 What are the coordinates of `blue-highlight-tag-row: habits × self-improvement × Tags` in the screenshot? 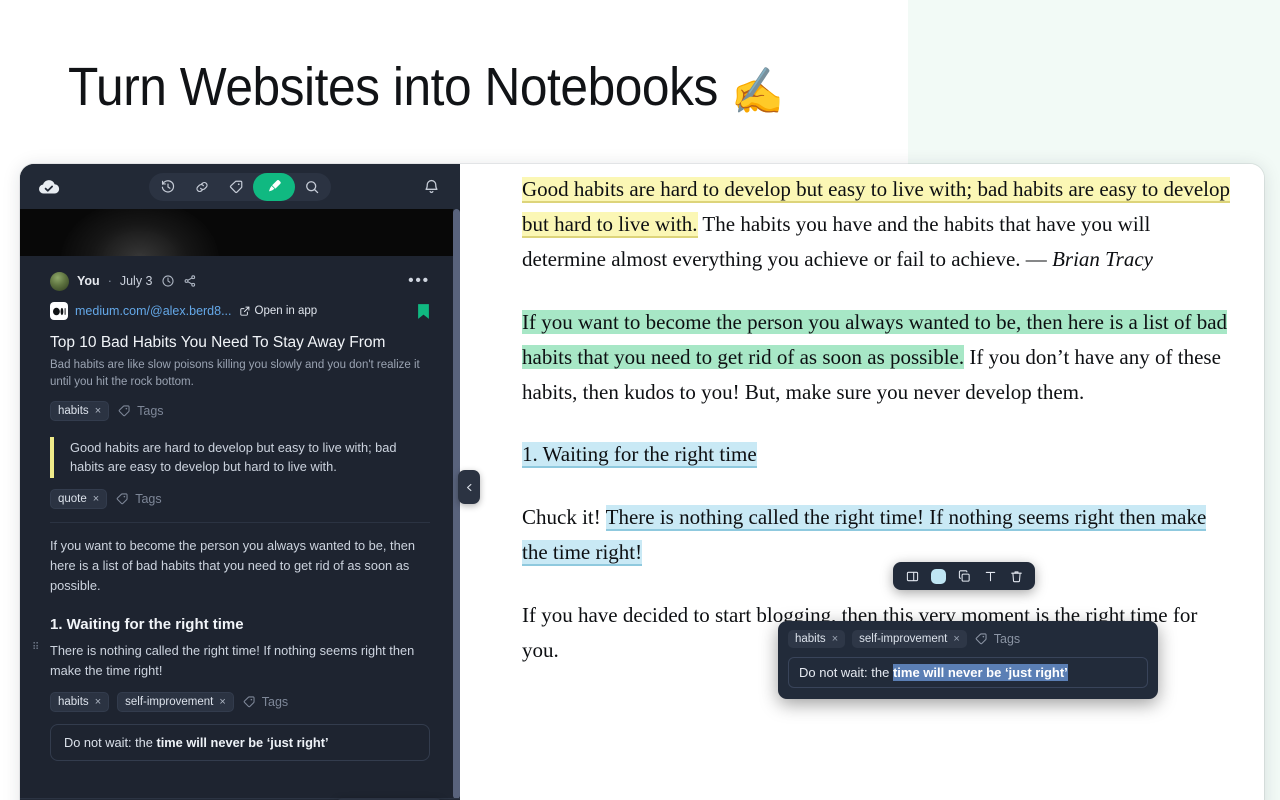 It's located at (240, 701).